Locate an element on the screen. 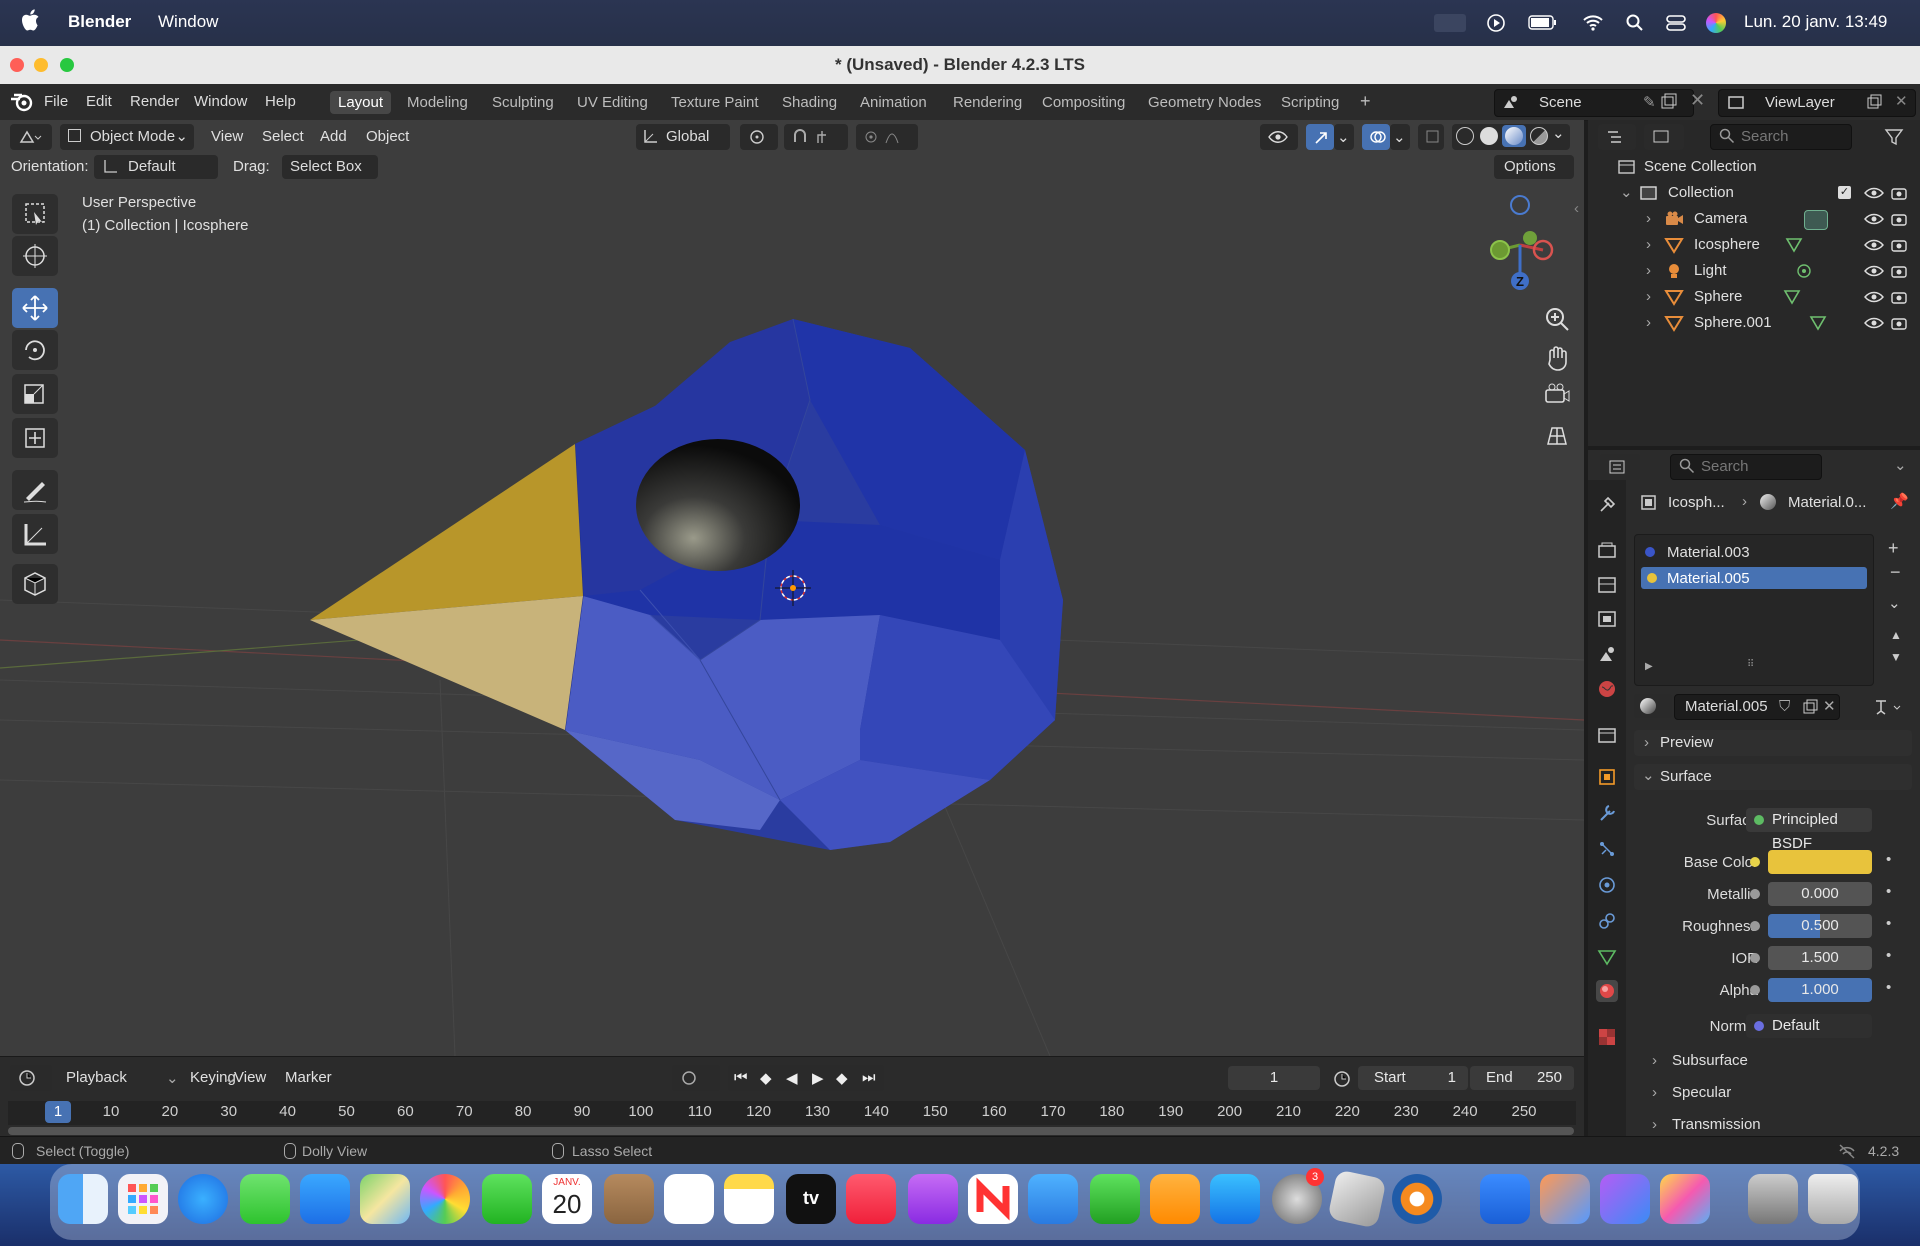  outliner-object-name: Sphere is located at coordinates (1718, 296).